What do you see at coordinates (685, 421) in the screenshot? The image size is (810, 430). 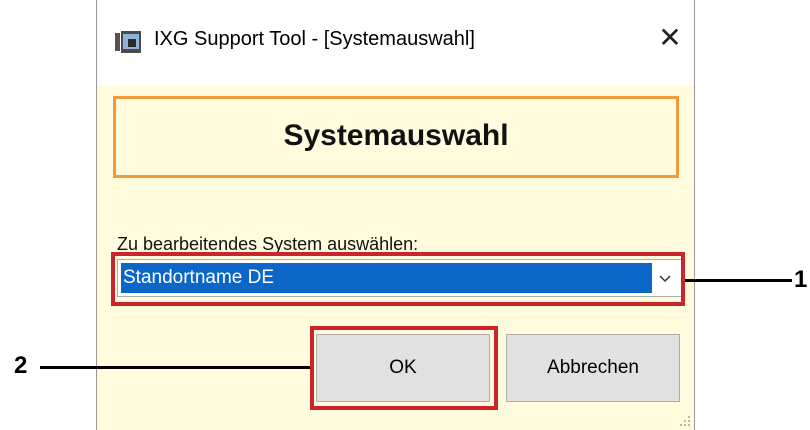 I see `resize-grip-icon` at bounding box center [685, 421].